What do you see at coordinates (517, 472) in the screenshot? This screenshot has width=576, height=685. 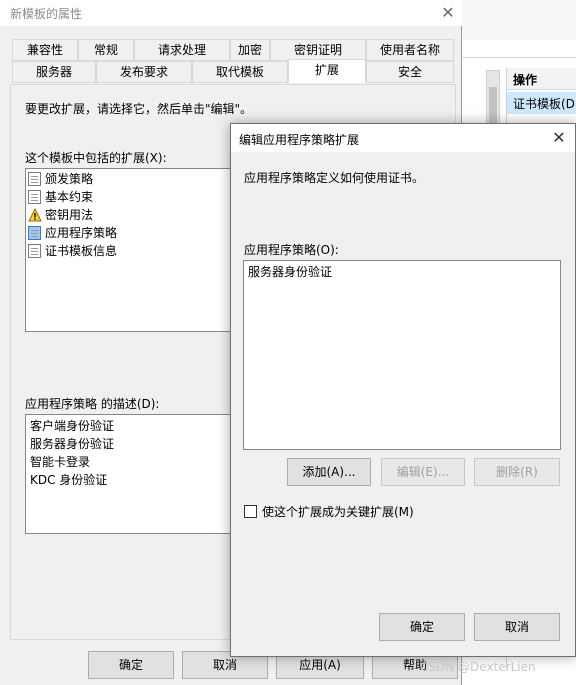 I see `remove-button: 删除(R)` at bounding box center [517, 472].